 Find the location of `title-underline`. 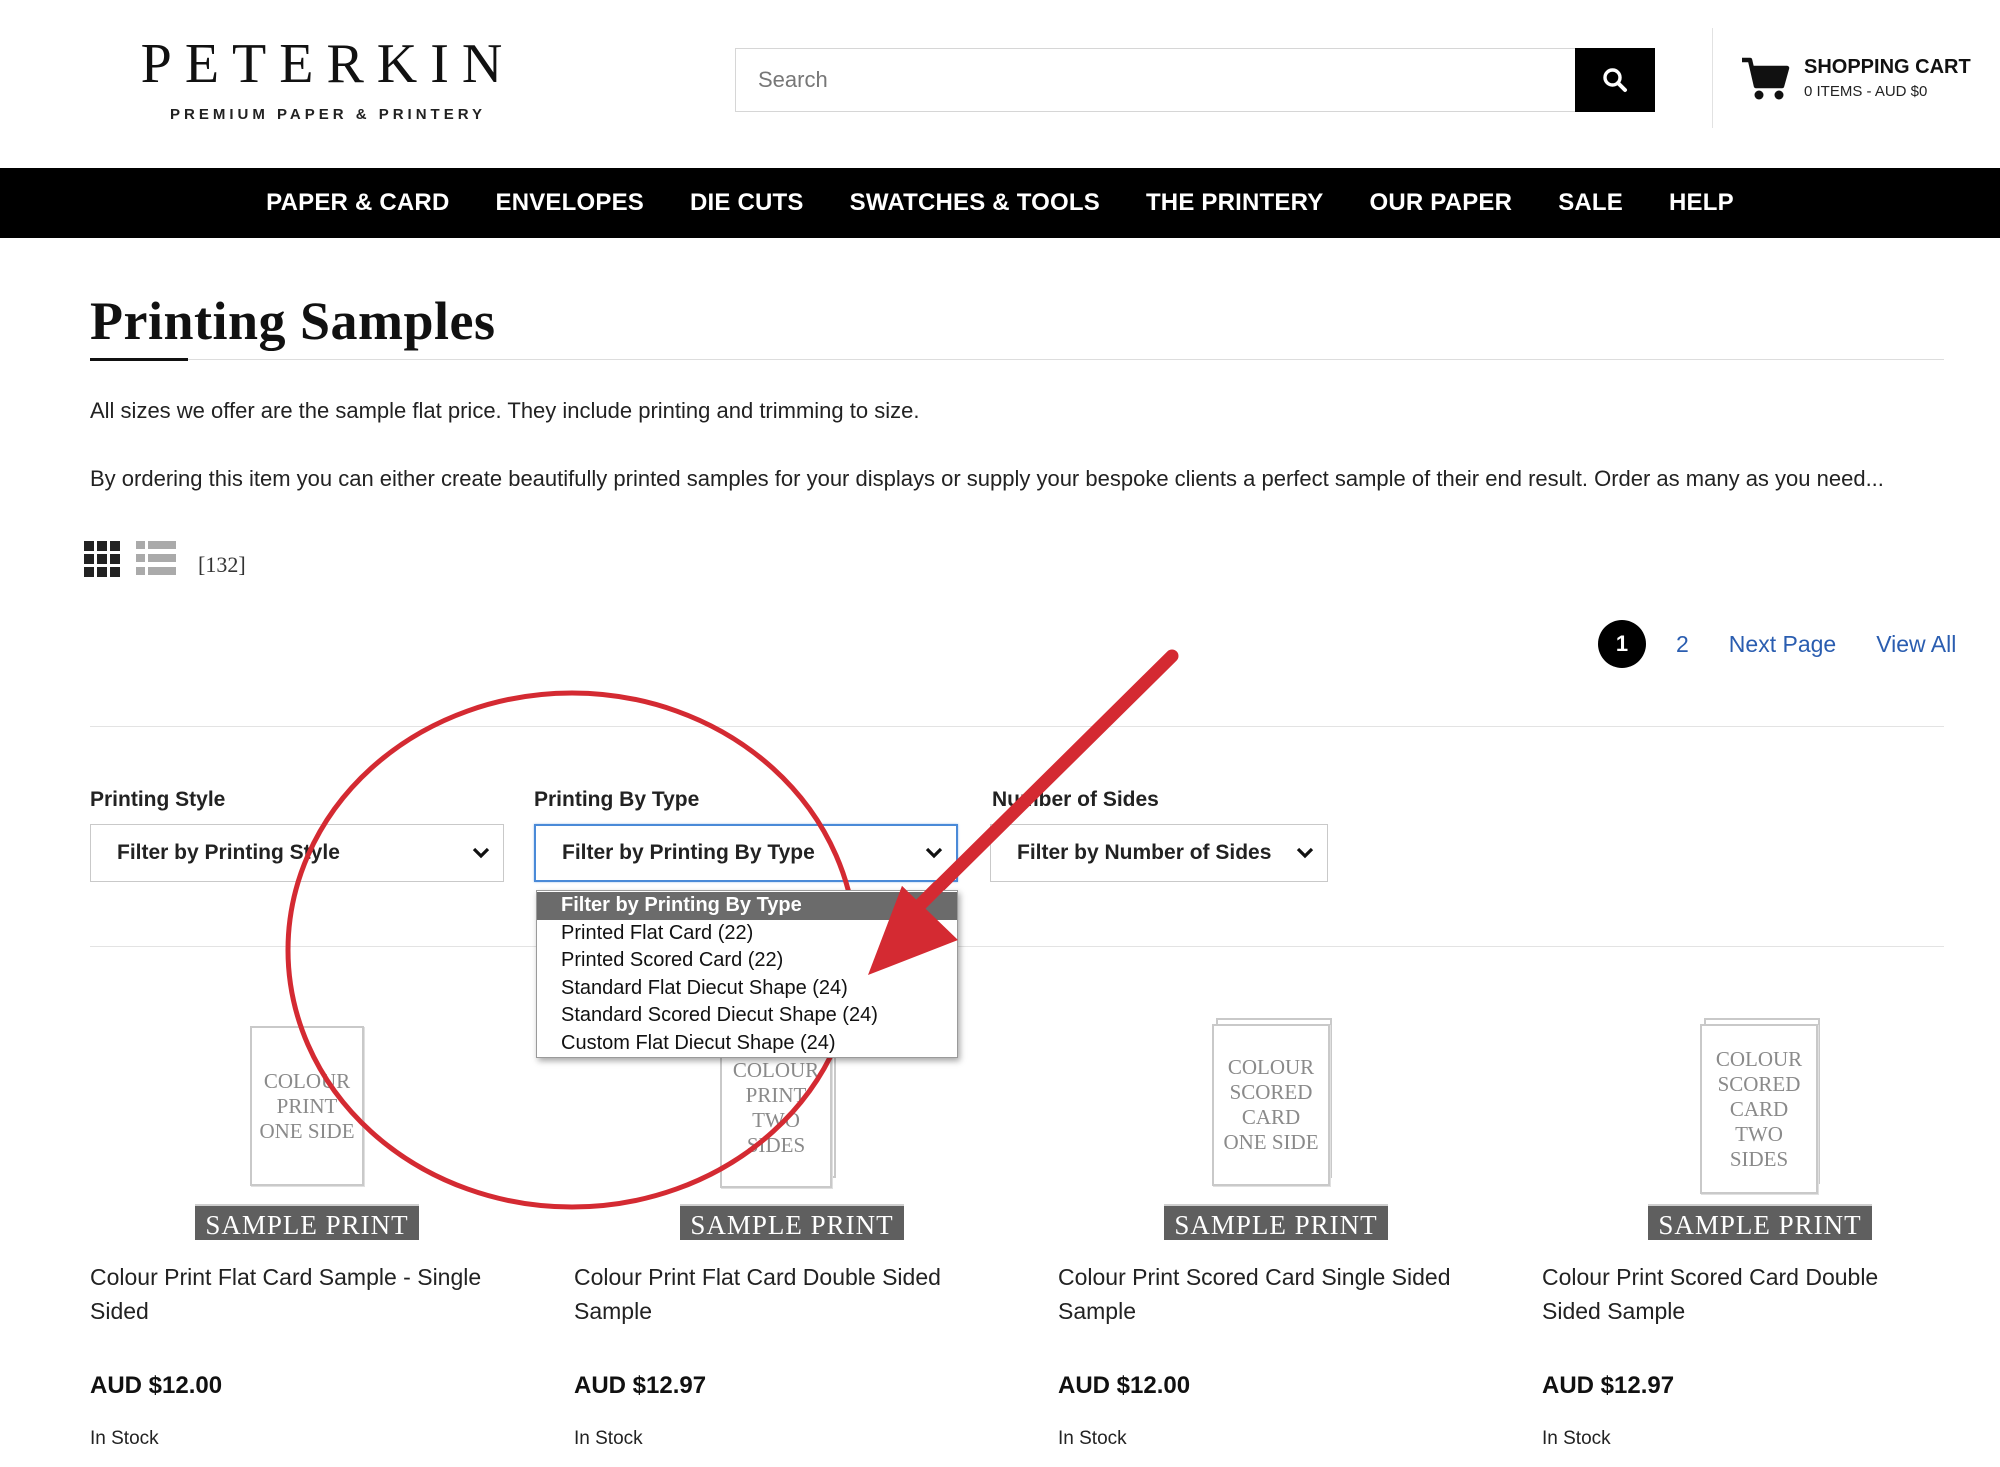

title-underline is located at coordinates (139, 359).